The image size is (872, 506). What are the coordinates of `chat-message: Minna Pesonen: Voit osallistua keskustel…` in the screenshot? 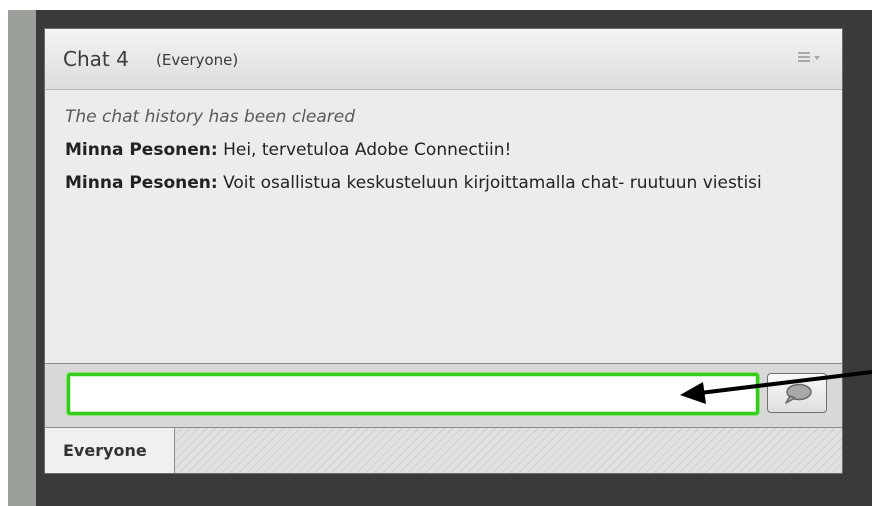 It's located at (443, 183).